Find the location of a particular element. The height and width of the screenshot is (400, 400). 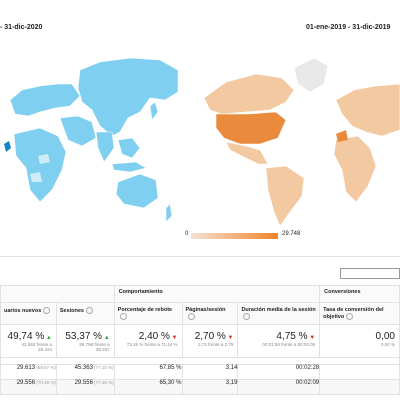

date-range-previous: 01-ene-2019 - 31-dic-2019 is located at coordinates (348, 27).